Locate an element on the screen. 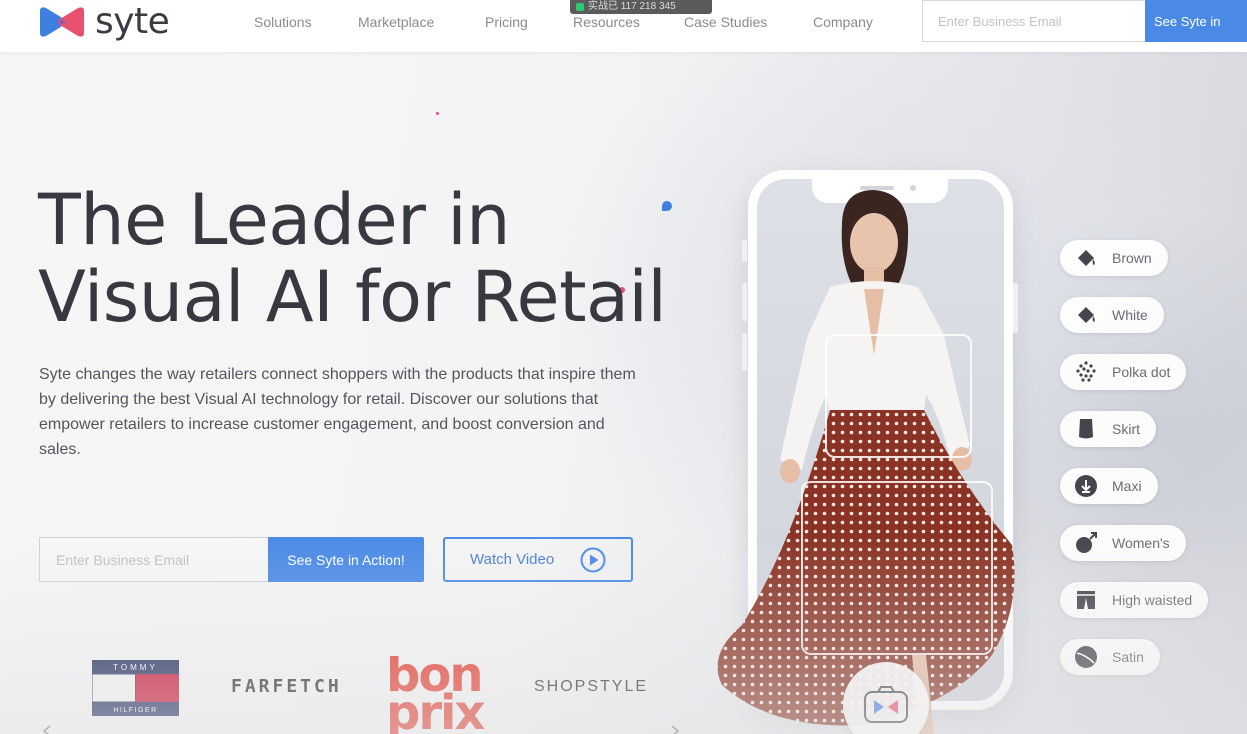 The image size is (1247, 734). tag-white: White is located at coordinates (1112, 315).